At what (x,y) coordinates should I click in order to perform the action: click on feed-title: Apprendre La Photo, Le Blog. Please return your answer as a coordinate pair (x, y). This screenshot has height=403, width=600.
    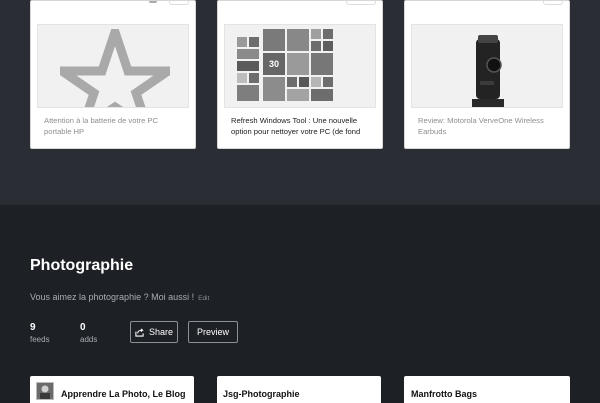
    Looking at the image, I should click on (123, 394).